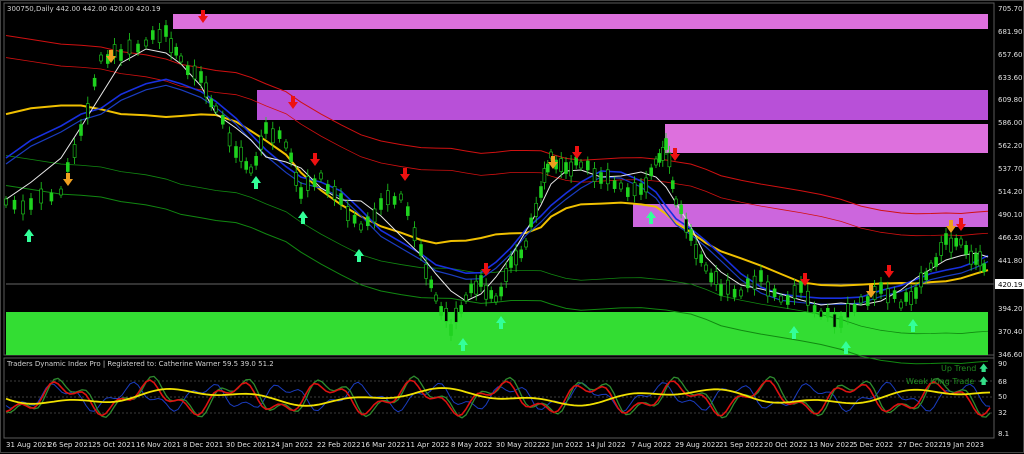 Image resolution: width=1024 pixels, height=454 pixels. What do you see at coordinates (920, 445) in the screenshot?
I see `date-tick: 27 Dec 2022` at bounding box center [920, 445].